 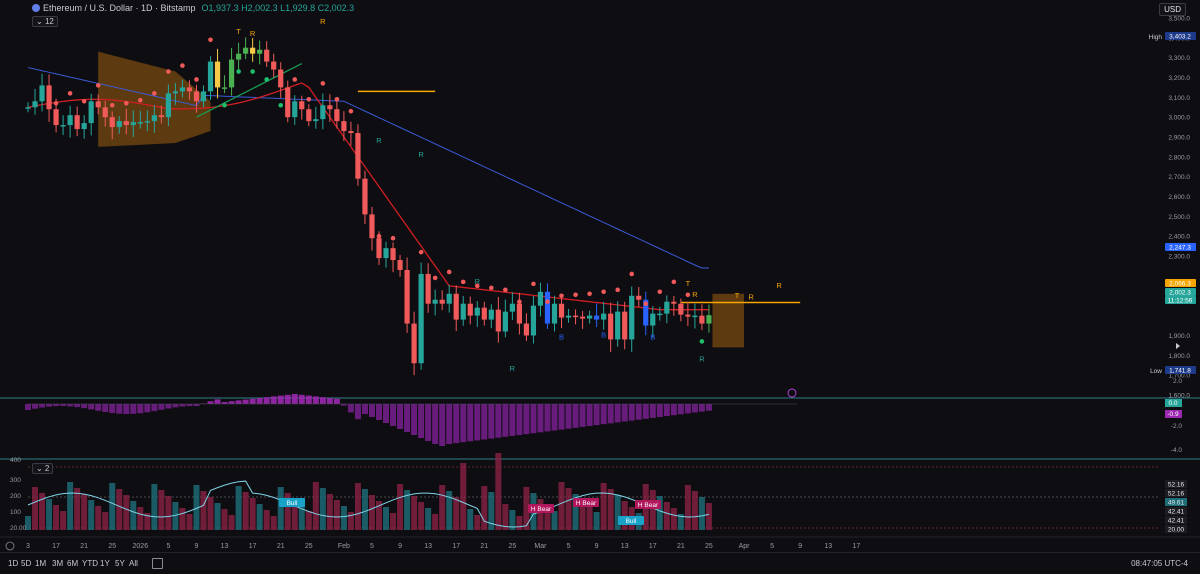 What do you see at coordinates (157, 563) in the screenshot?
I see `calendar-icon` at bounding box center [157, 563].